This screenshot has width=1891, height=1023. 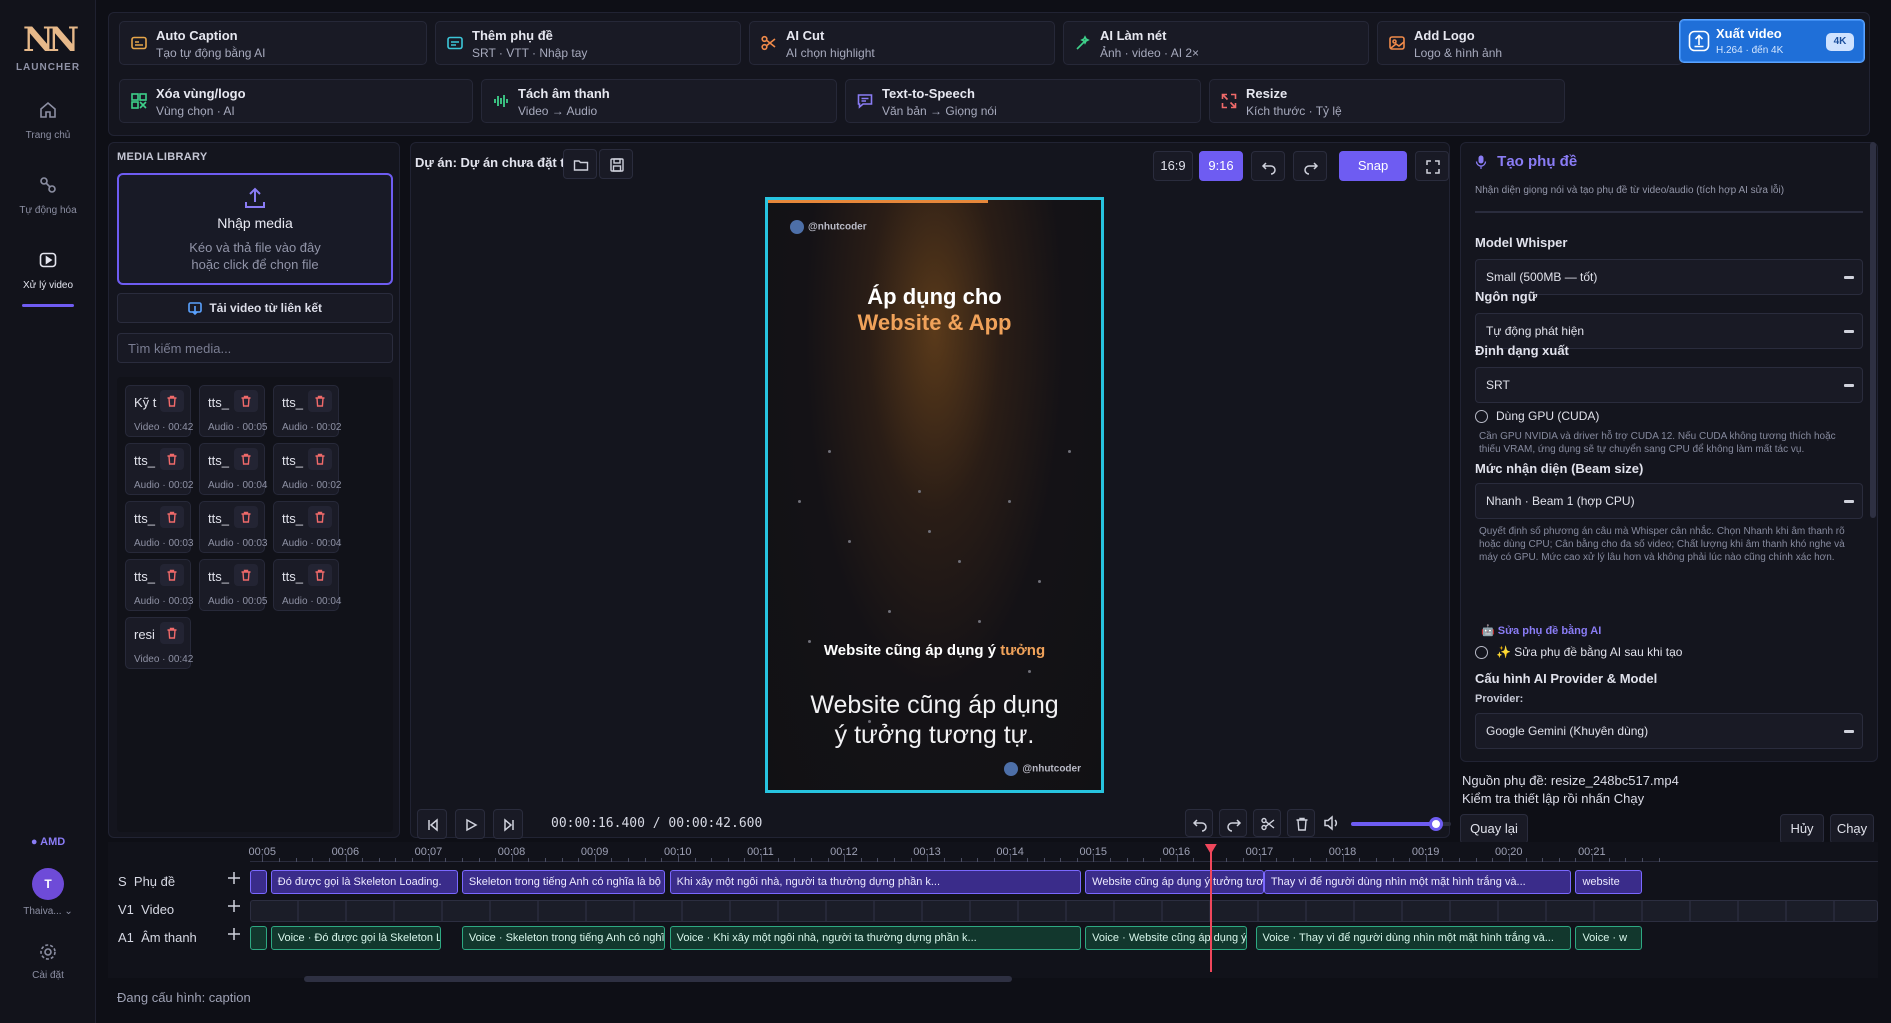 What do you see at coordinates (1669, 385) in the screenshot?
I see `format-select: SRT` at bounding box center [1669, 385].